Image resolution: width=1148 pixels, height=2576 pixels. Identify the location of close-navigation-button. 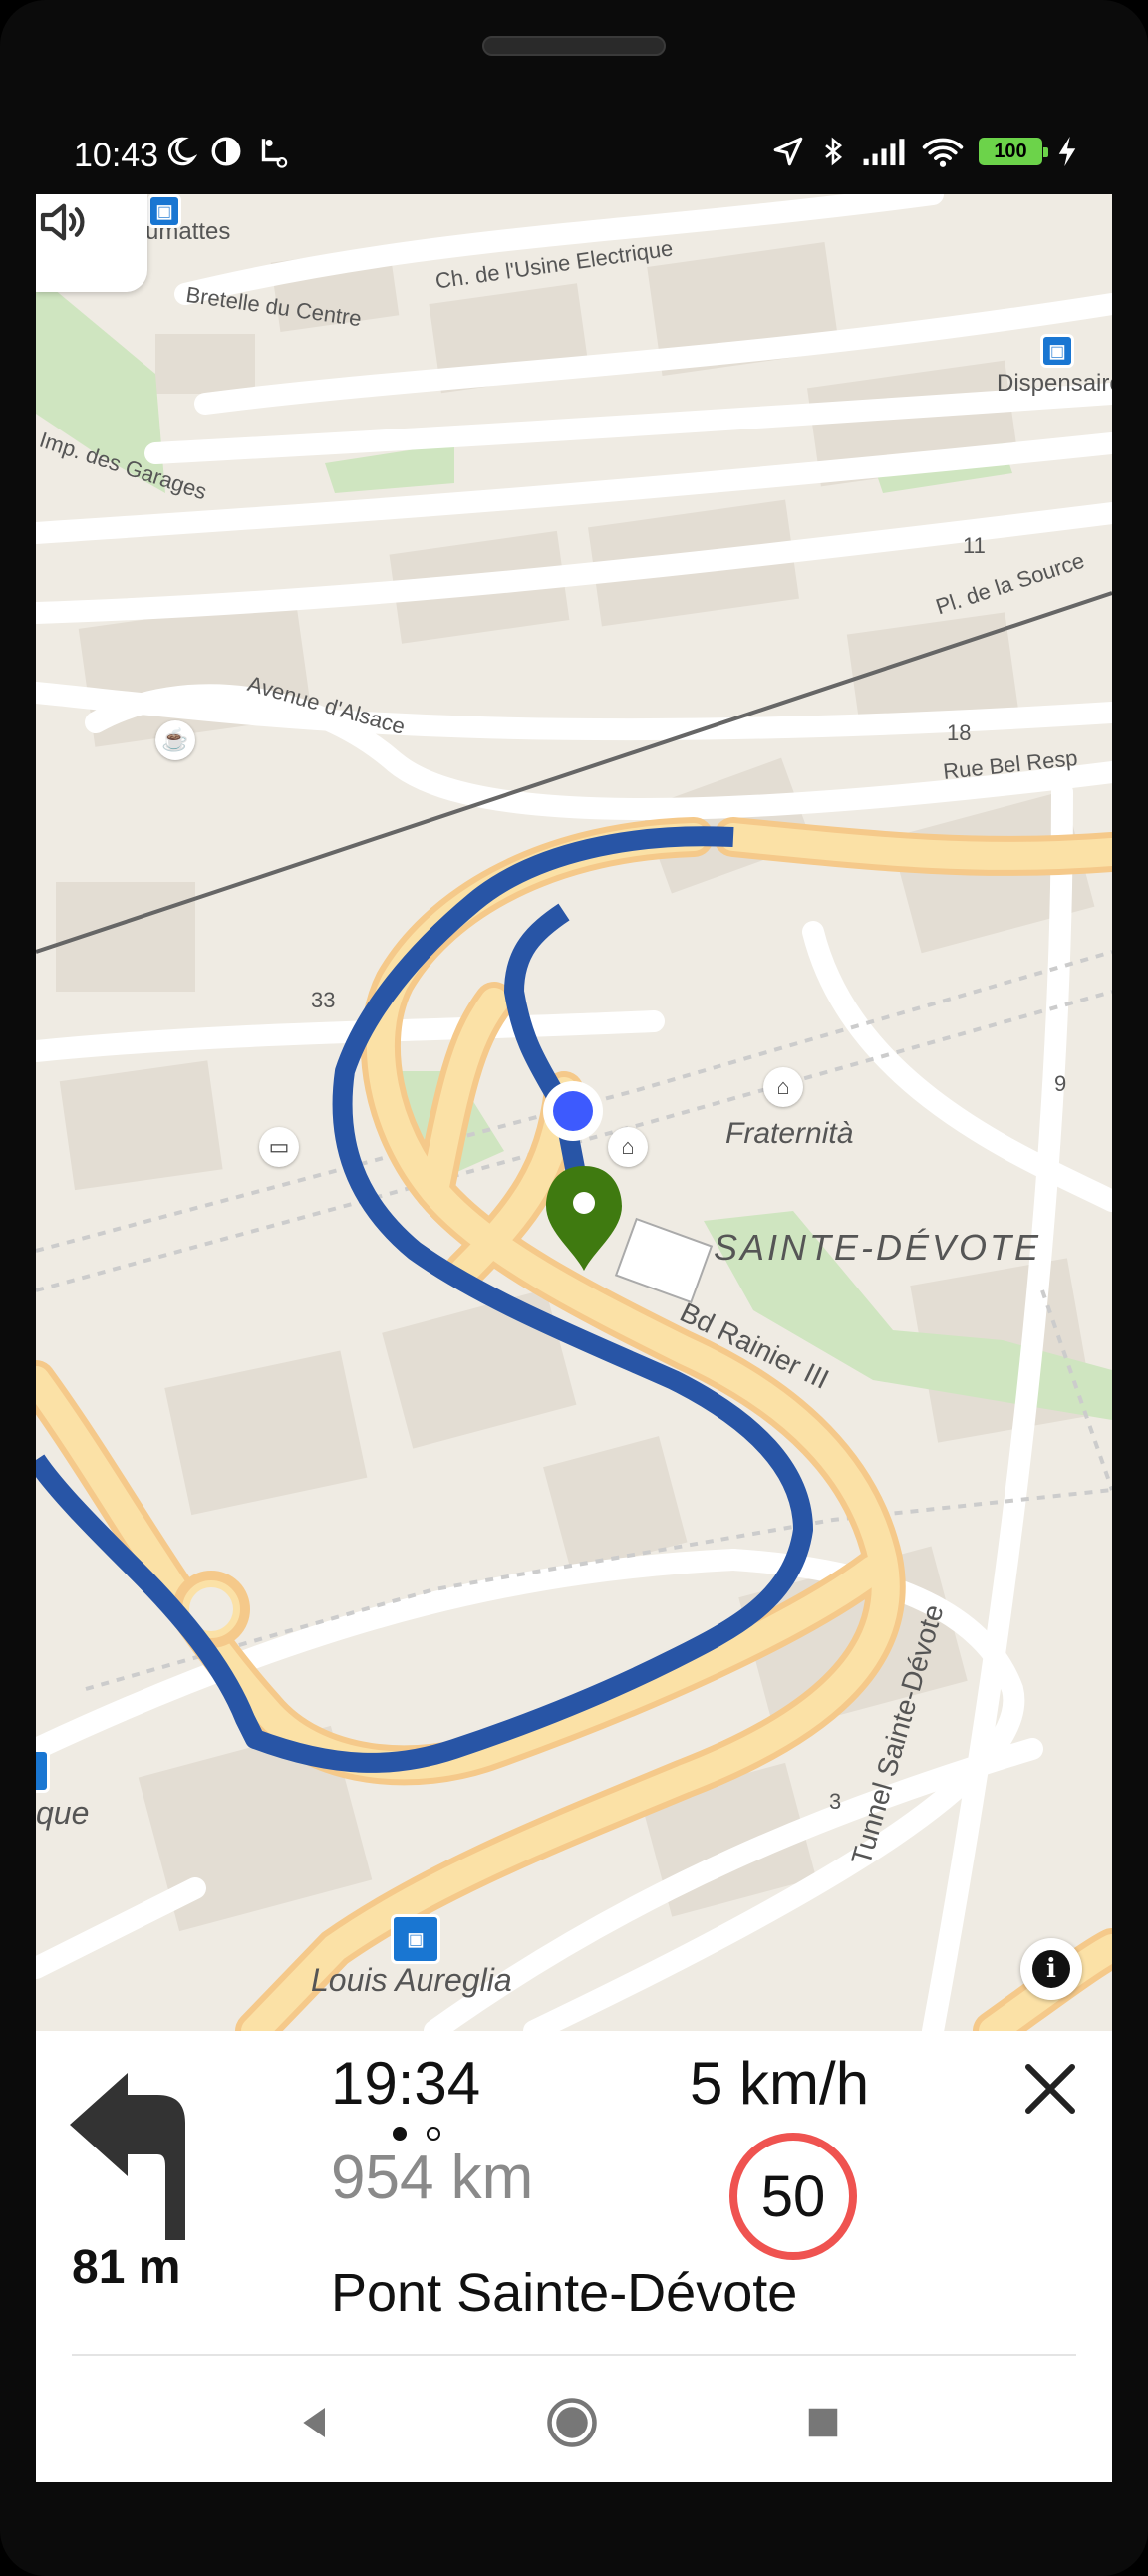
(1050, 2089).